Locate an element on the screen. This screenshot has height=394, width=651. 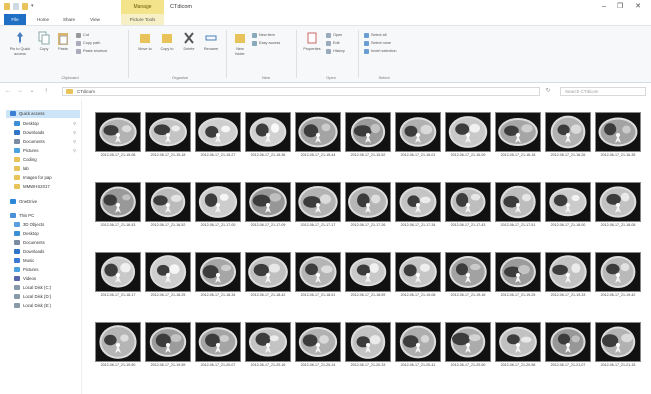
copy-to-button: Copy to is located at coordinates (167, 41).